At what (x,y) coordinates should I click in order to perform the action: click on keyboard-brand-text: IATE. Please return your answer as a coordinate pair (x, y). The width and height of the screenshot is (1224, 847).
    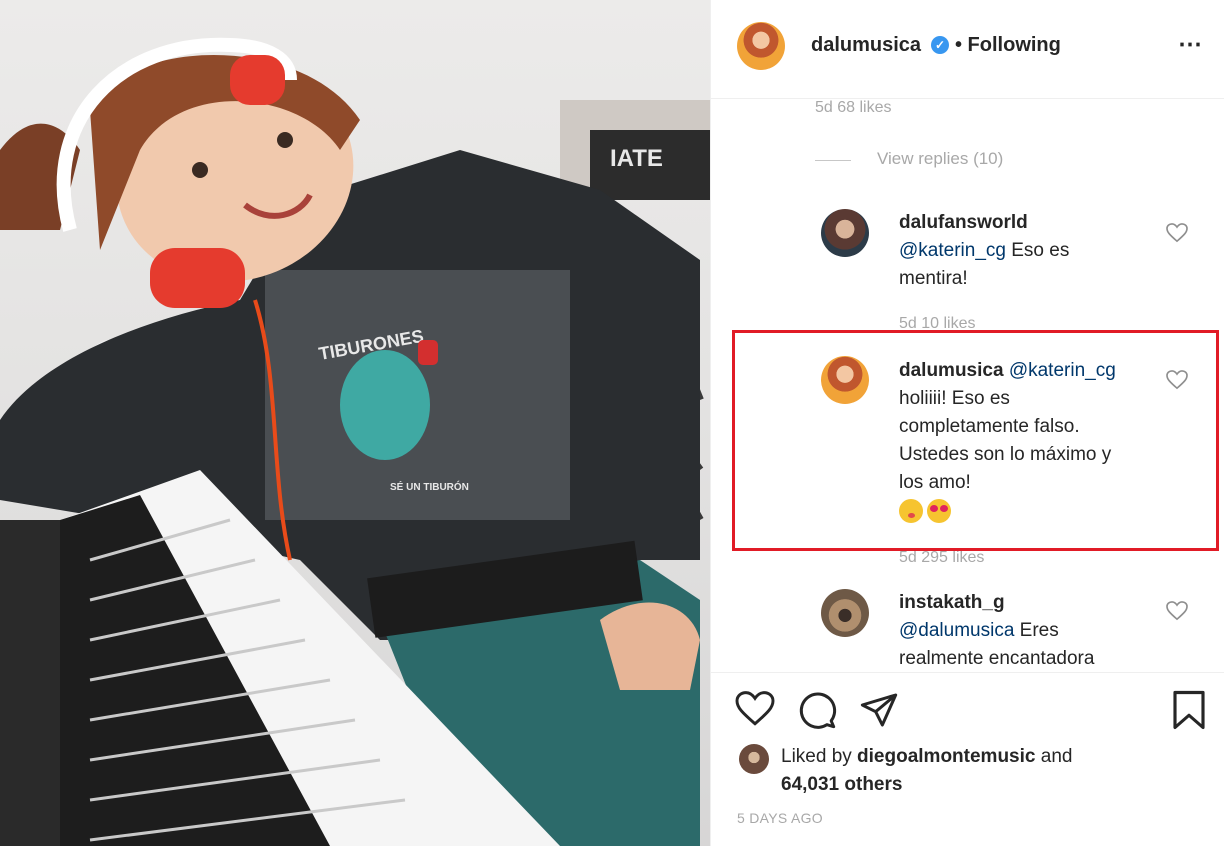
    Looking at the image, I should click on (636, 158).